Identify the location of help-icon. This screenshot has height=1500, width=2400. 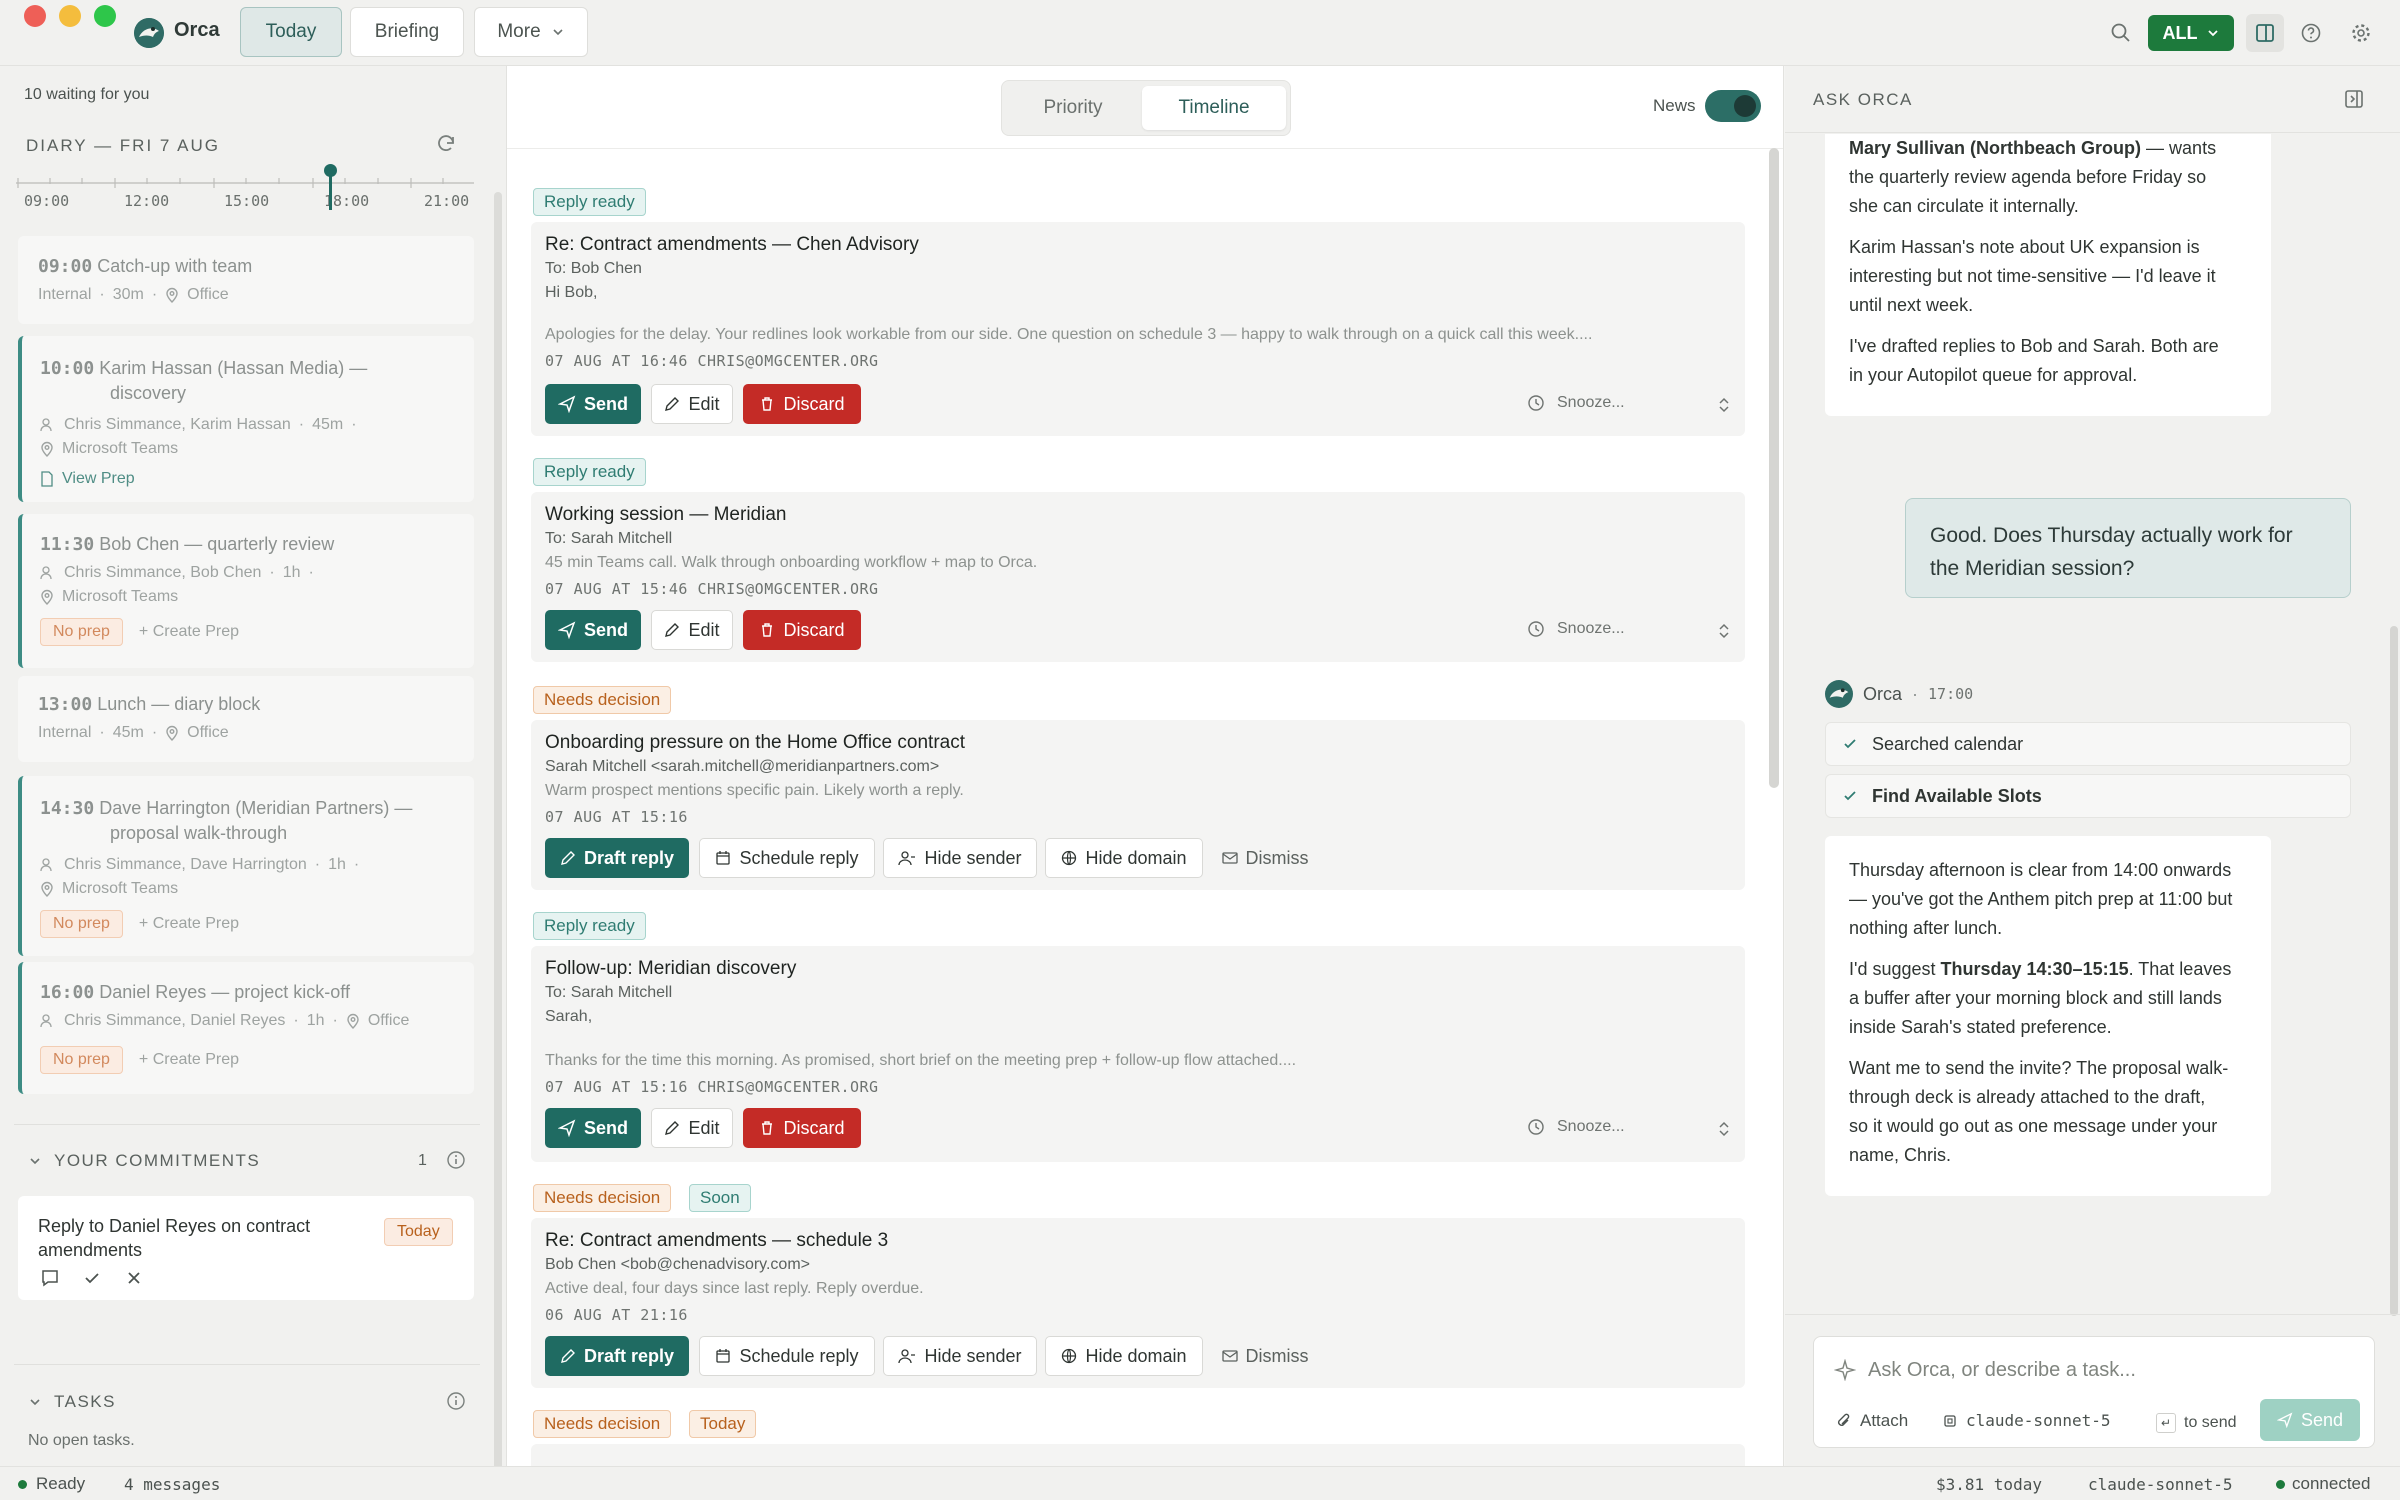
(2311, 33).